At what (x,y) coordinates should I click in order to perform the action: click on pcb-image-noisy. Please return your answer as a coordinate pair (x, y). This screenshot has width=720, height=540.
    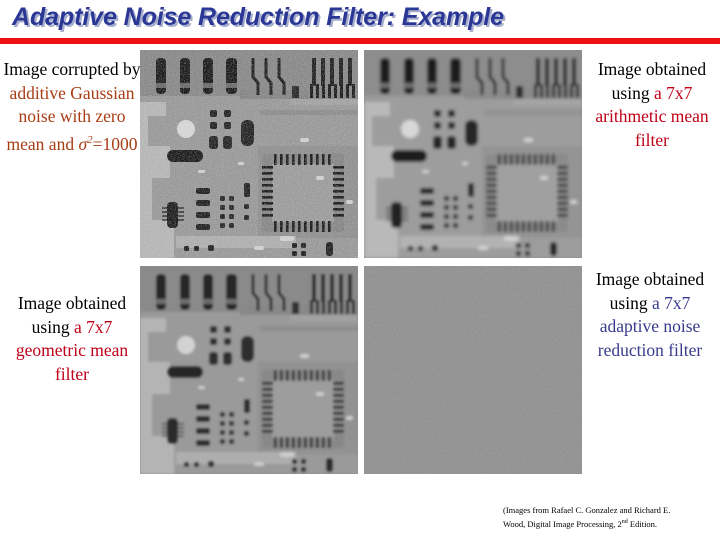
    Looking at the image, I should click on (249, 154).